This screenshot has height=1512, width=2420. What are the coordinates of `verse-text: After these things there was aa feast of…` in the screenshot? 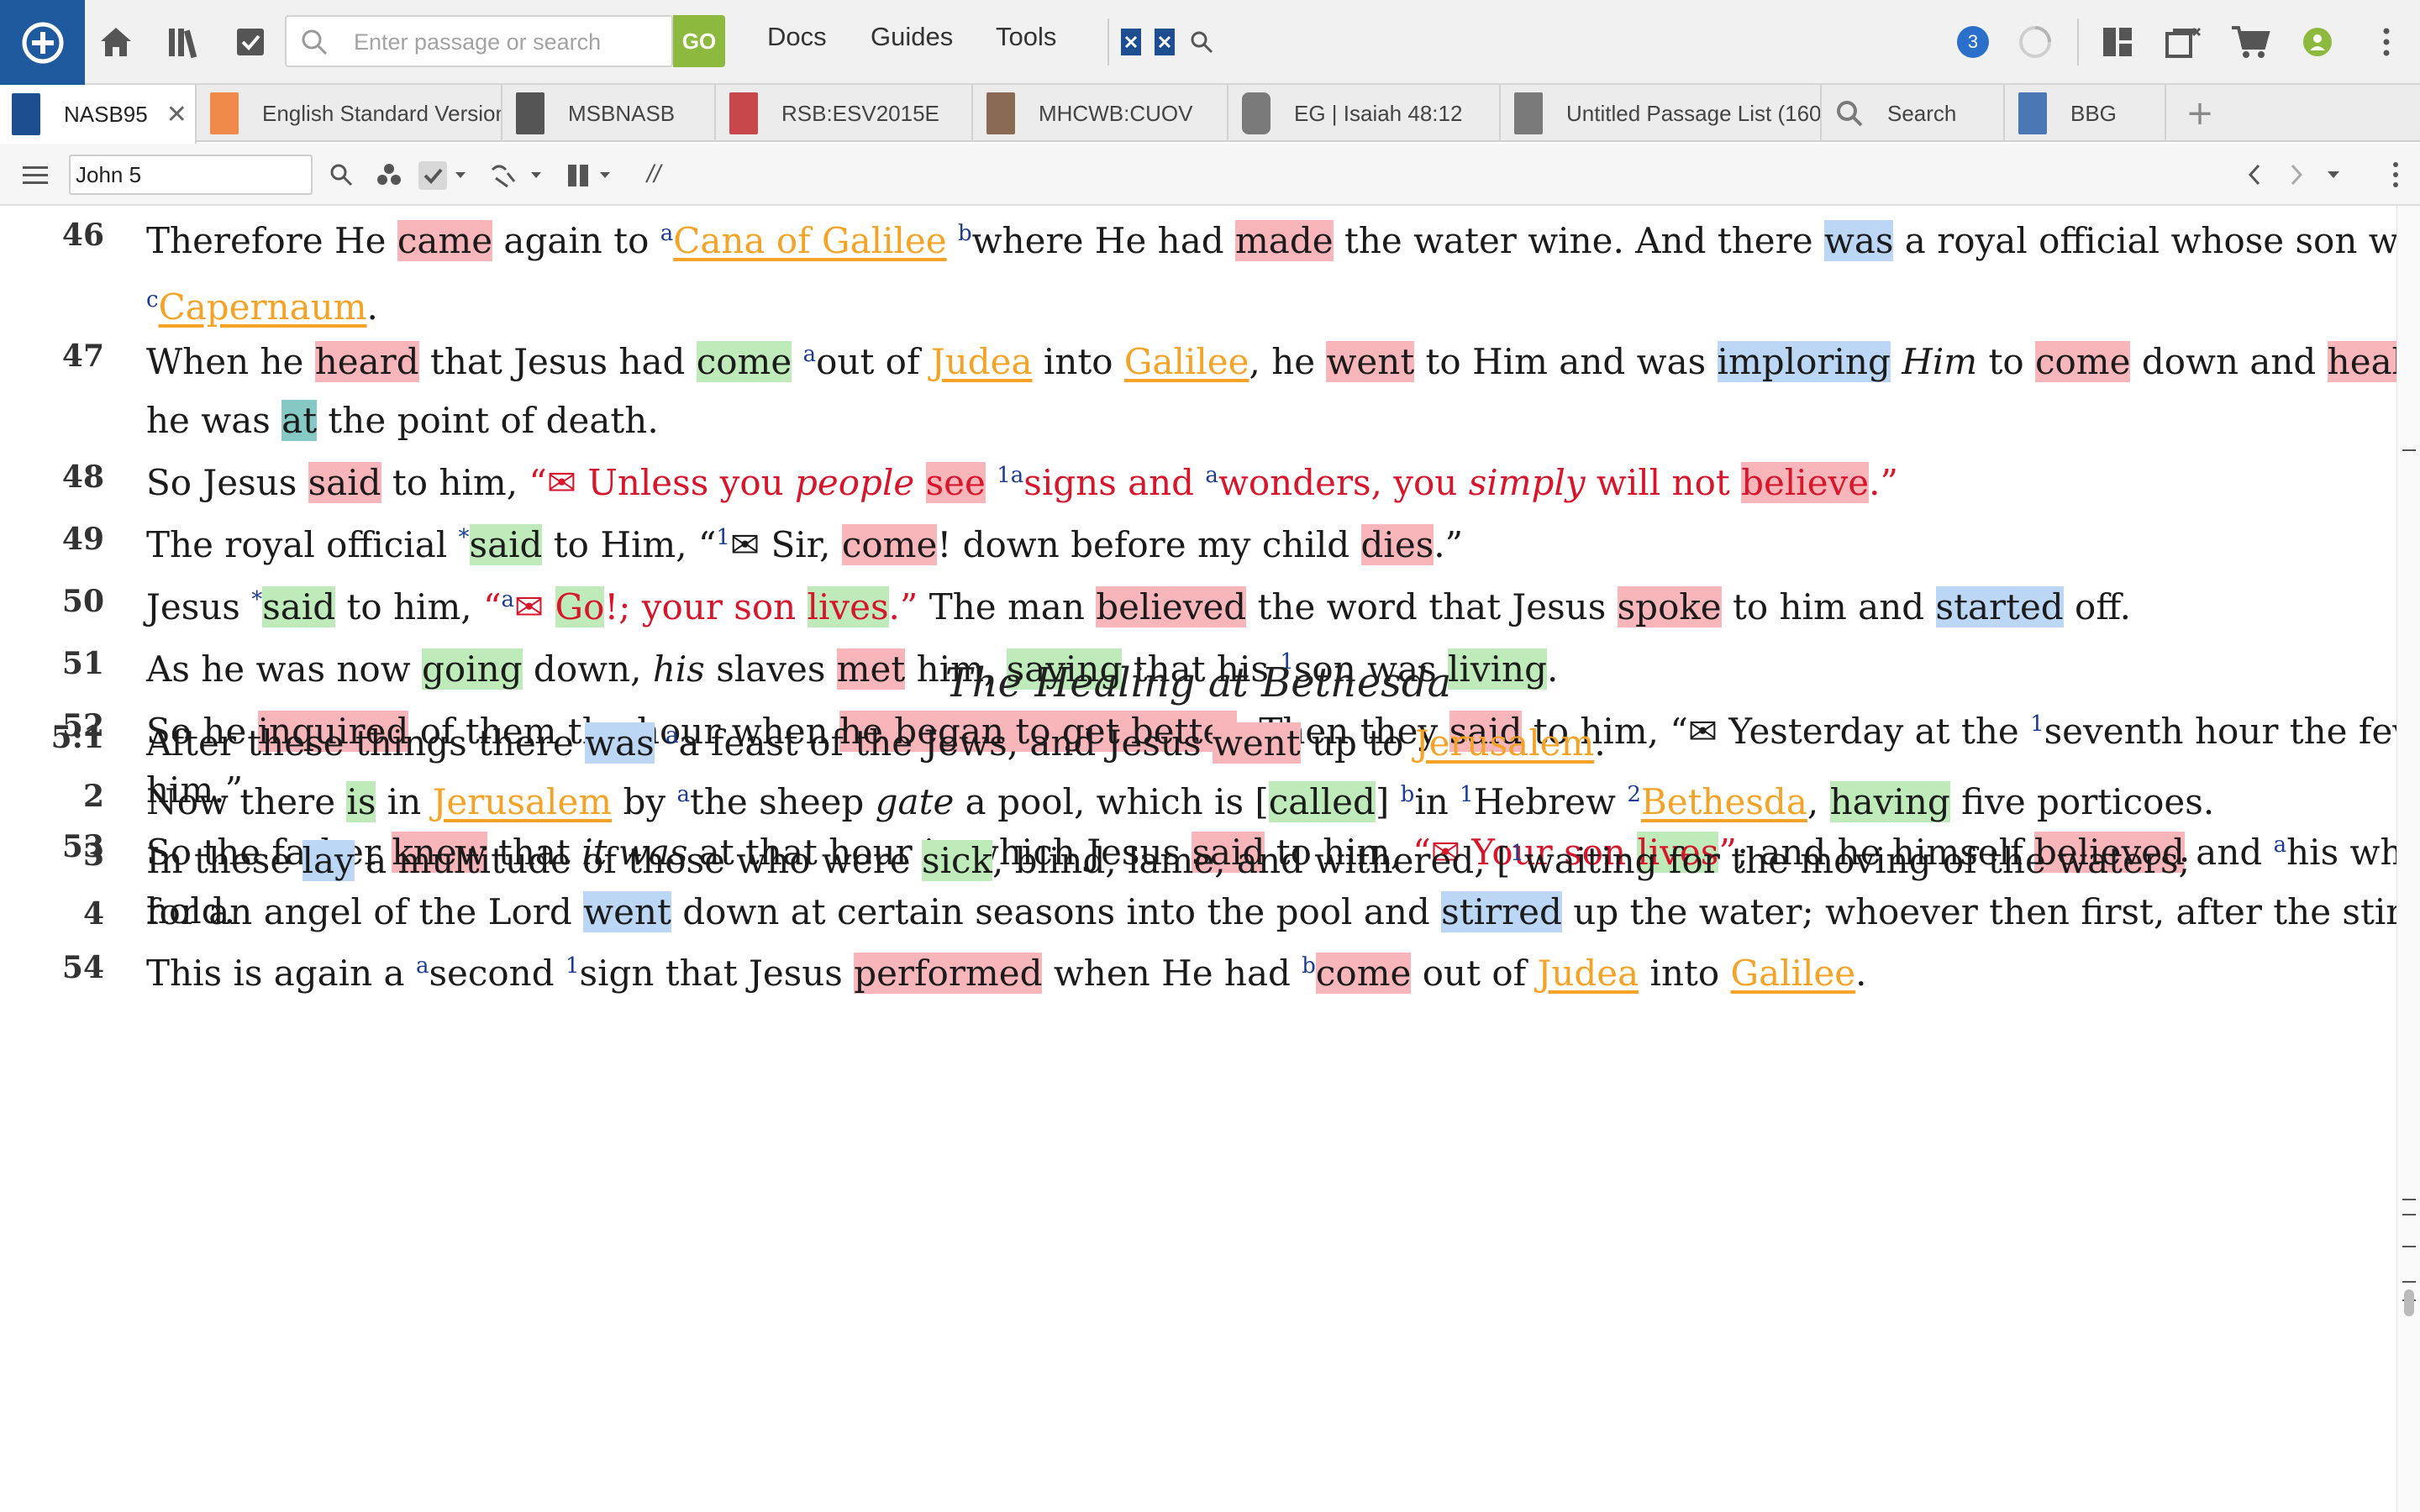 It's located at (1255, 739).